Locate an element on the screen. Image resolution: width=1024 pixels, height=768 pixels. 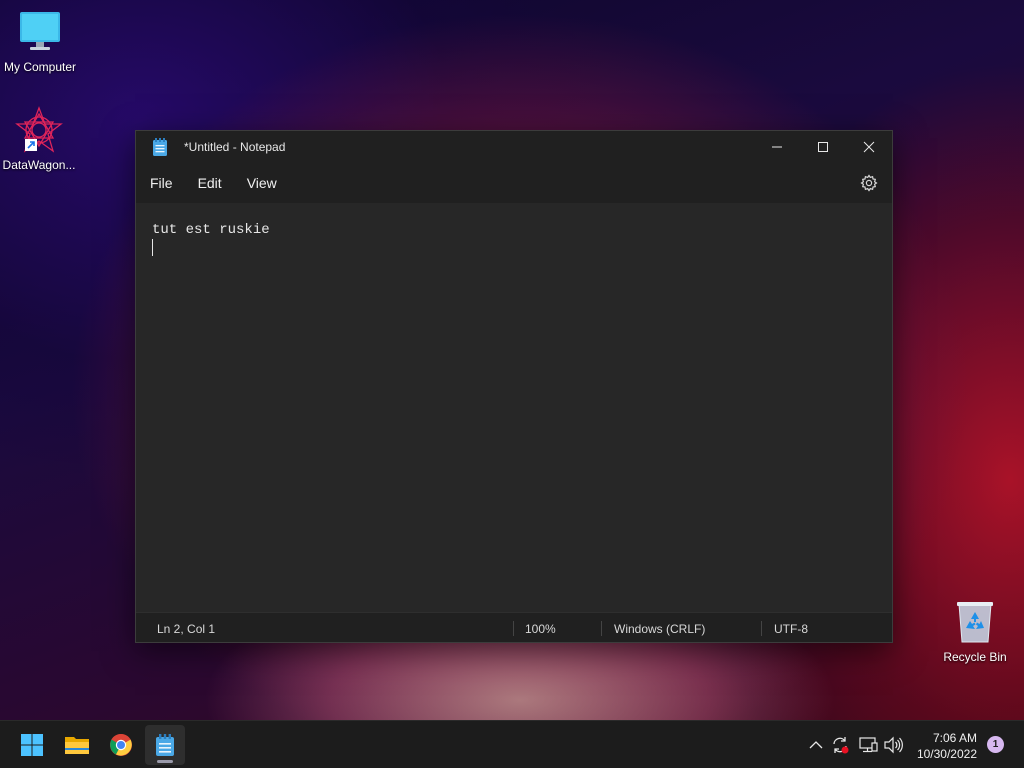
line-ending: Windows (CRLF) is located at coordinates (659, 629).